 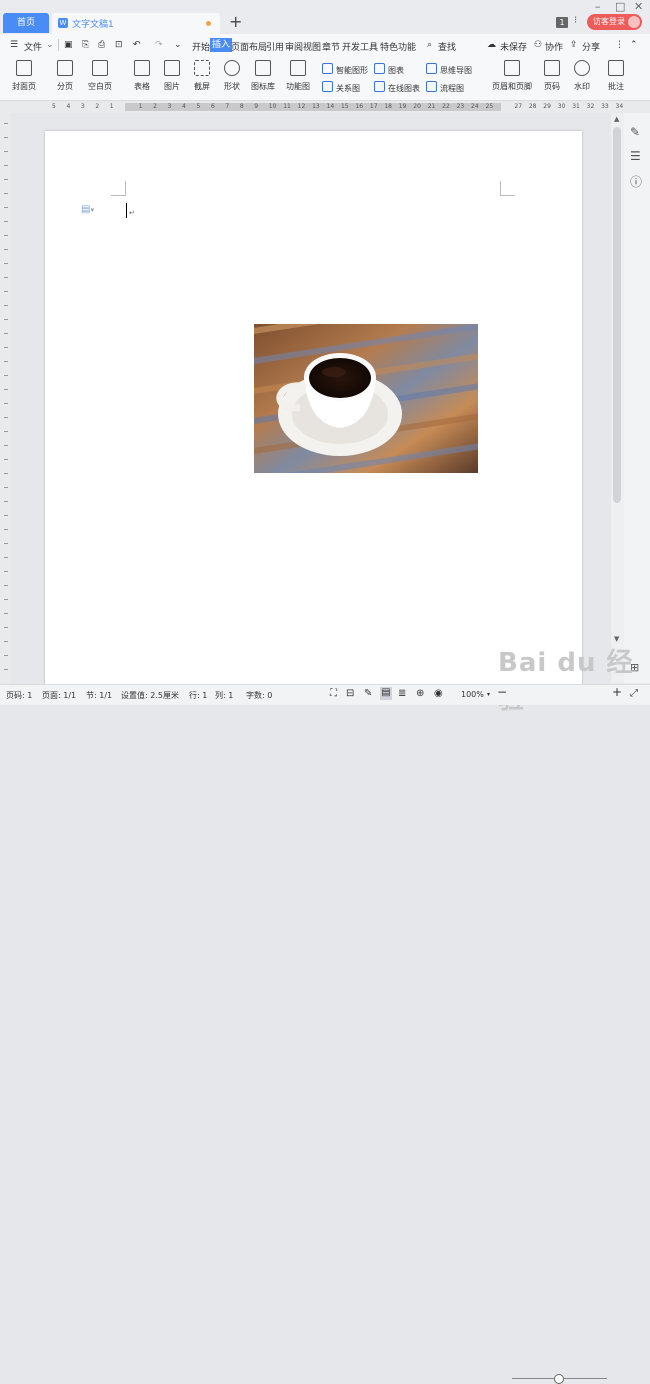 I want to click on online-chart-label: 在线图表, so click(x=404, y=88).